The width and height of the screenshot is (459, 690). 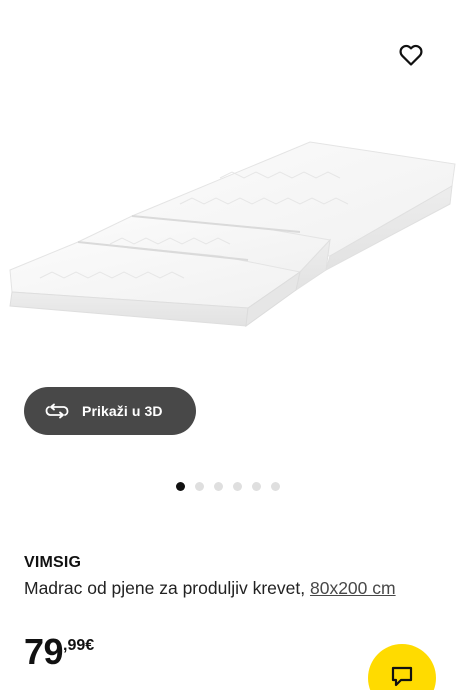 What do you see at coordinates (122, 411) in the screenshot?
I see `view-3d-label: Prikaži u 3D` at bounding box center [122, 411].